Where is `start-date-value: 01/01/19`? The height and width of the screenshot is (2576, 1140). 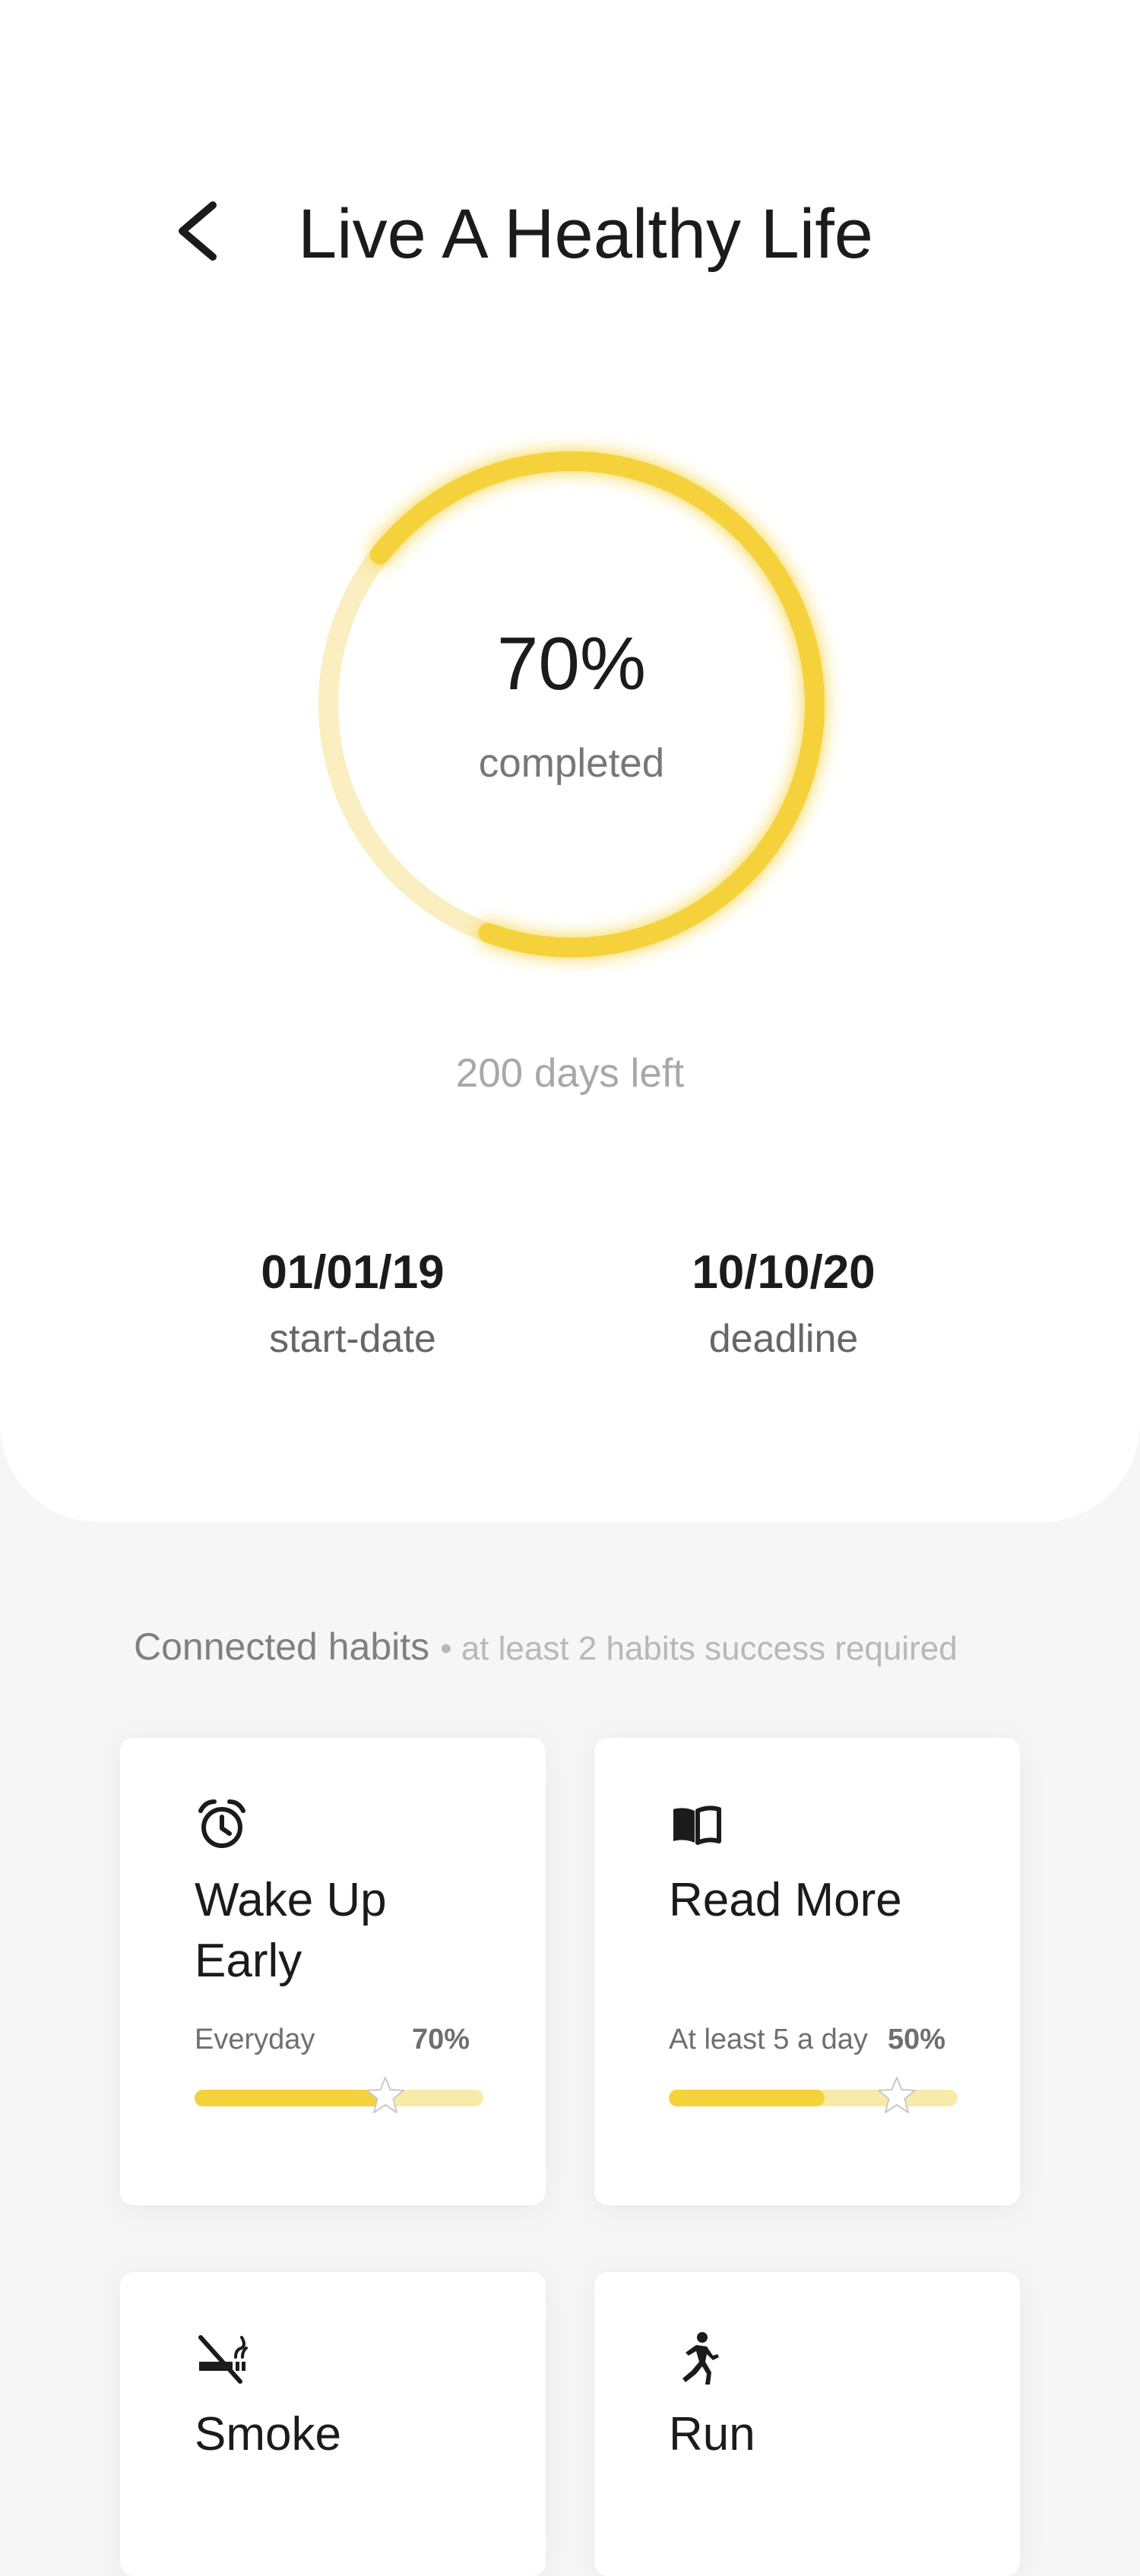
start-date-value: 01/01/19 is located at coordinates (353, 1272).